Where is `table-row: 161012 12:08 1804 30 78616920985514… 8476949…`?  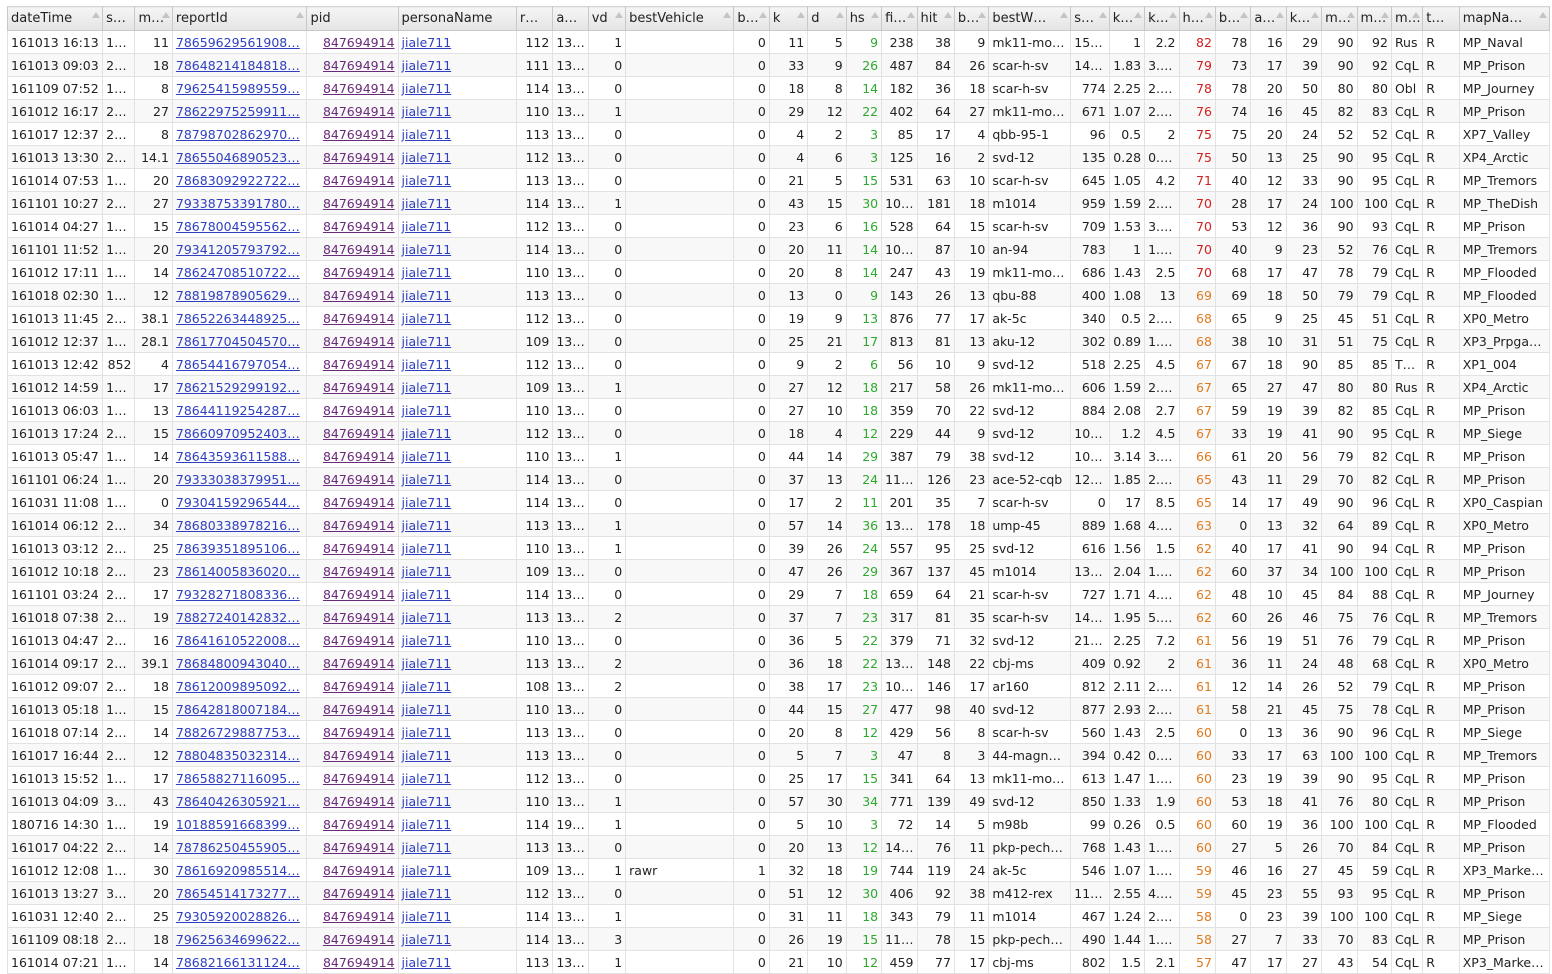
table-row: 161012 12:08 1804 30 78616920985514… 8476949… is located at coordinates (778, 870).